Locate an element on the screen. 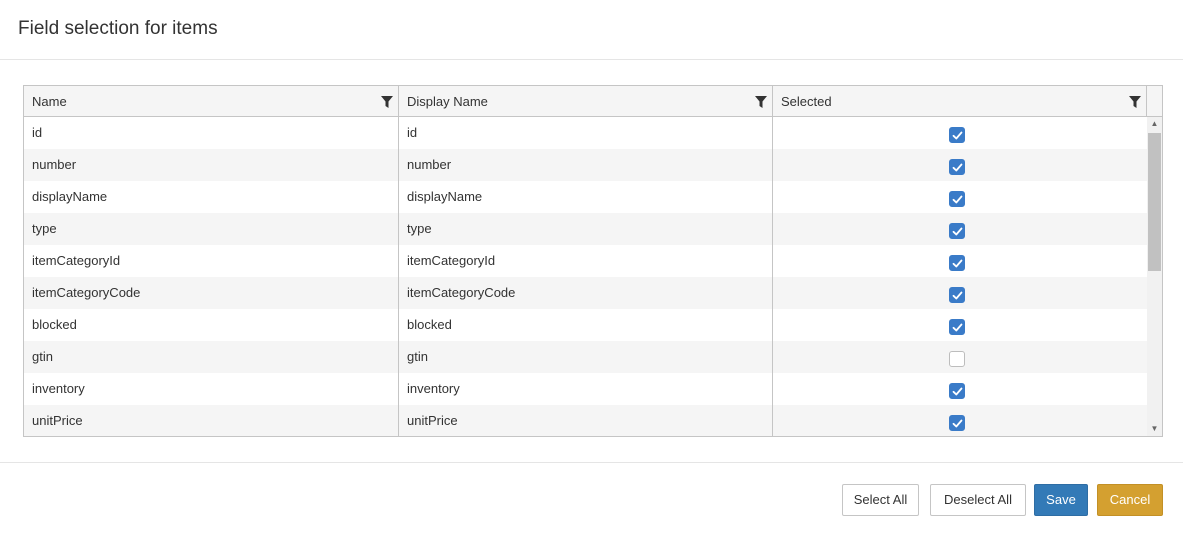 The image size is (1193, 537). dialog-footer: Select All Deselect All Save Cancel is located at coordinates (591, 499).